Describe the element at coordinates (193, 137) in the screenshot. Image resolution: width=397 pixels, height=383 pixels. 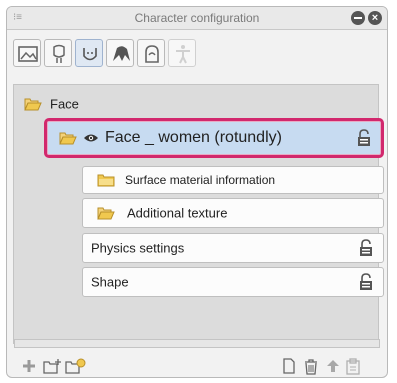
I see `tree-item-label: Face _ women (rotundly)` at that location.